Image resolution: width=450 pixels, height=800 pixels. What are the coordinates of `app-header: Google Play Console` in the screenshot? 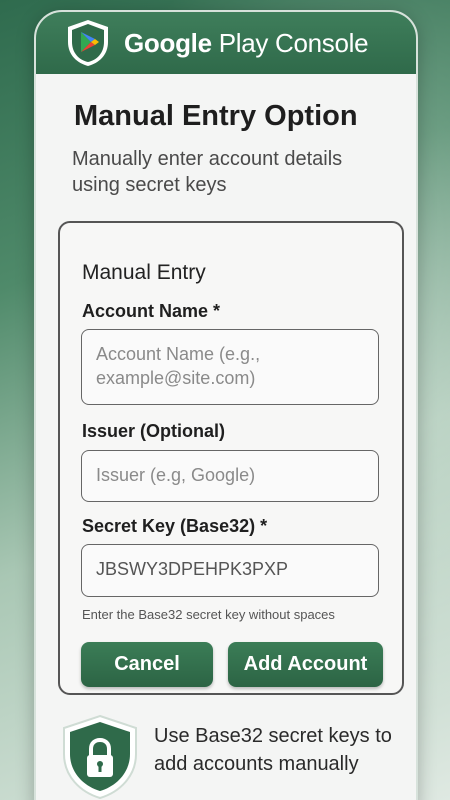 It's located at (226, 43).